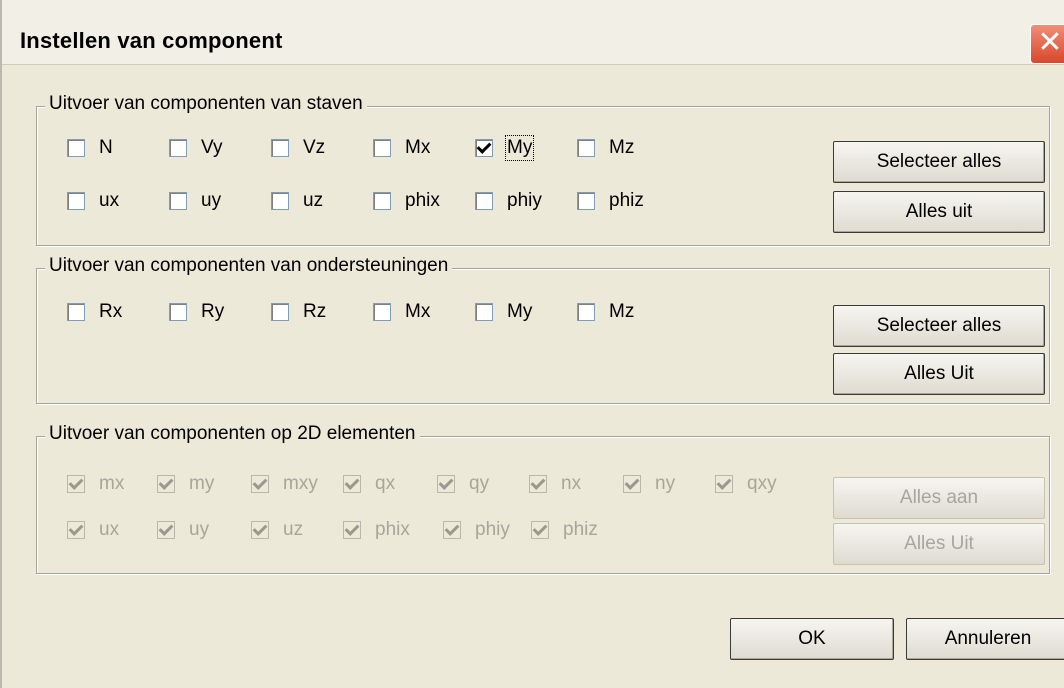 The width and height of the screenshot is (1064, 688). Describe the element at coordinates (985, 639) in the screenshot. I see `cancel-button: Annuleren` at that location.